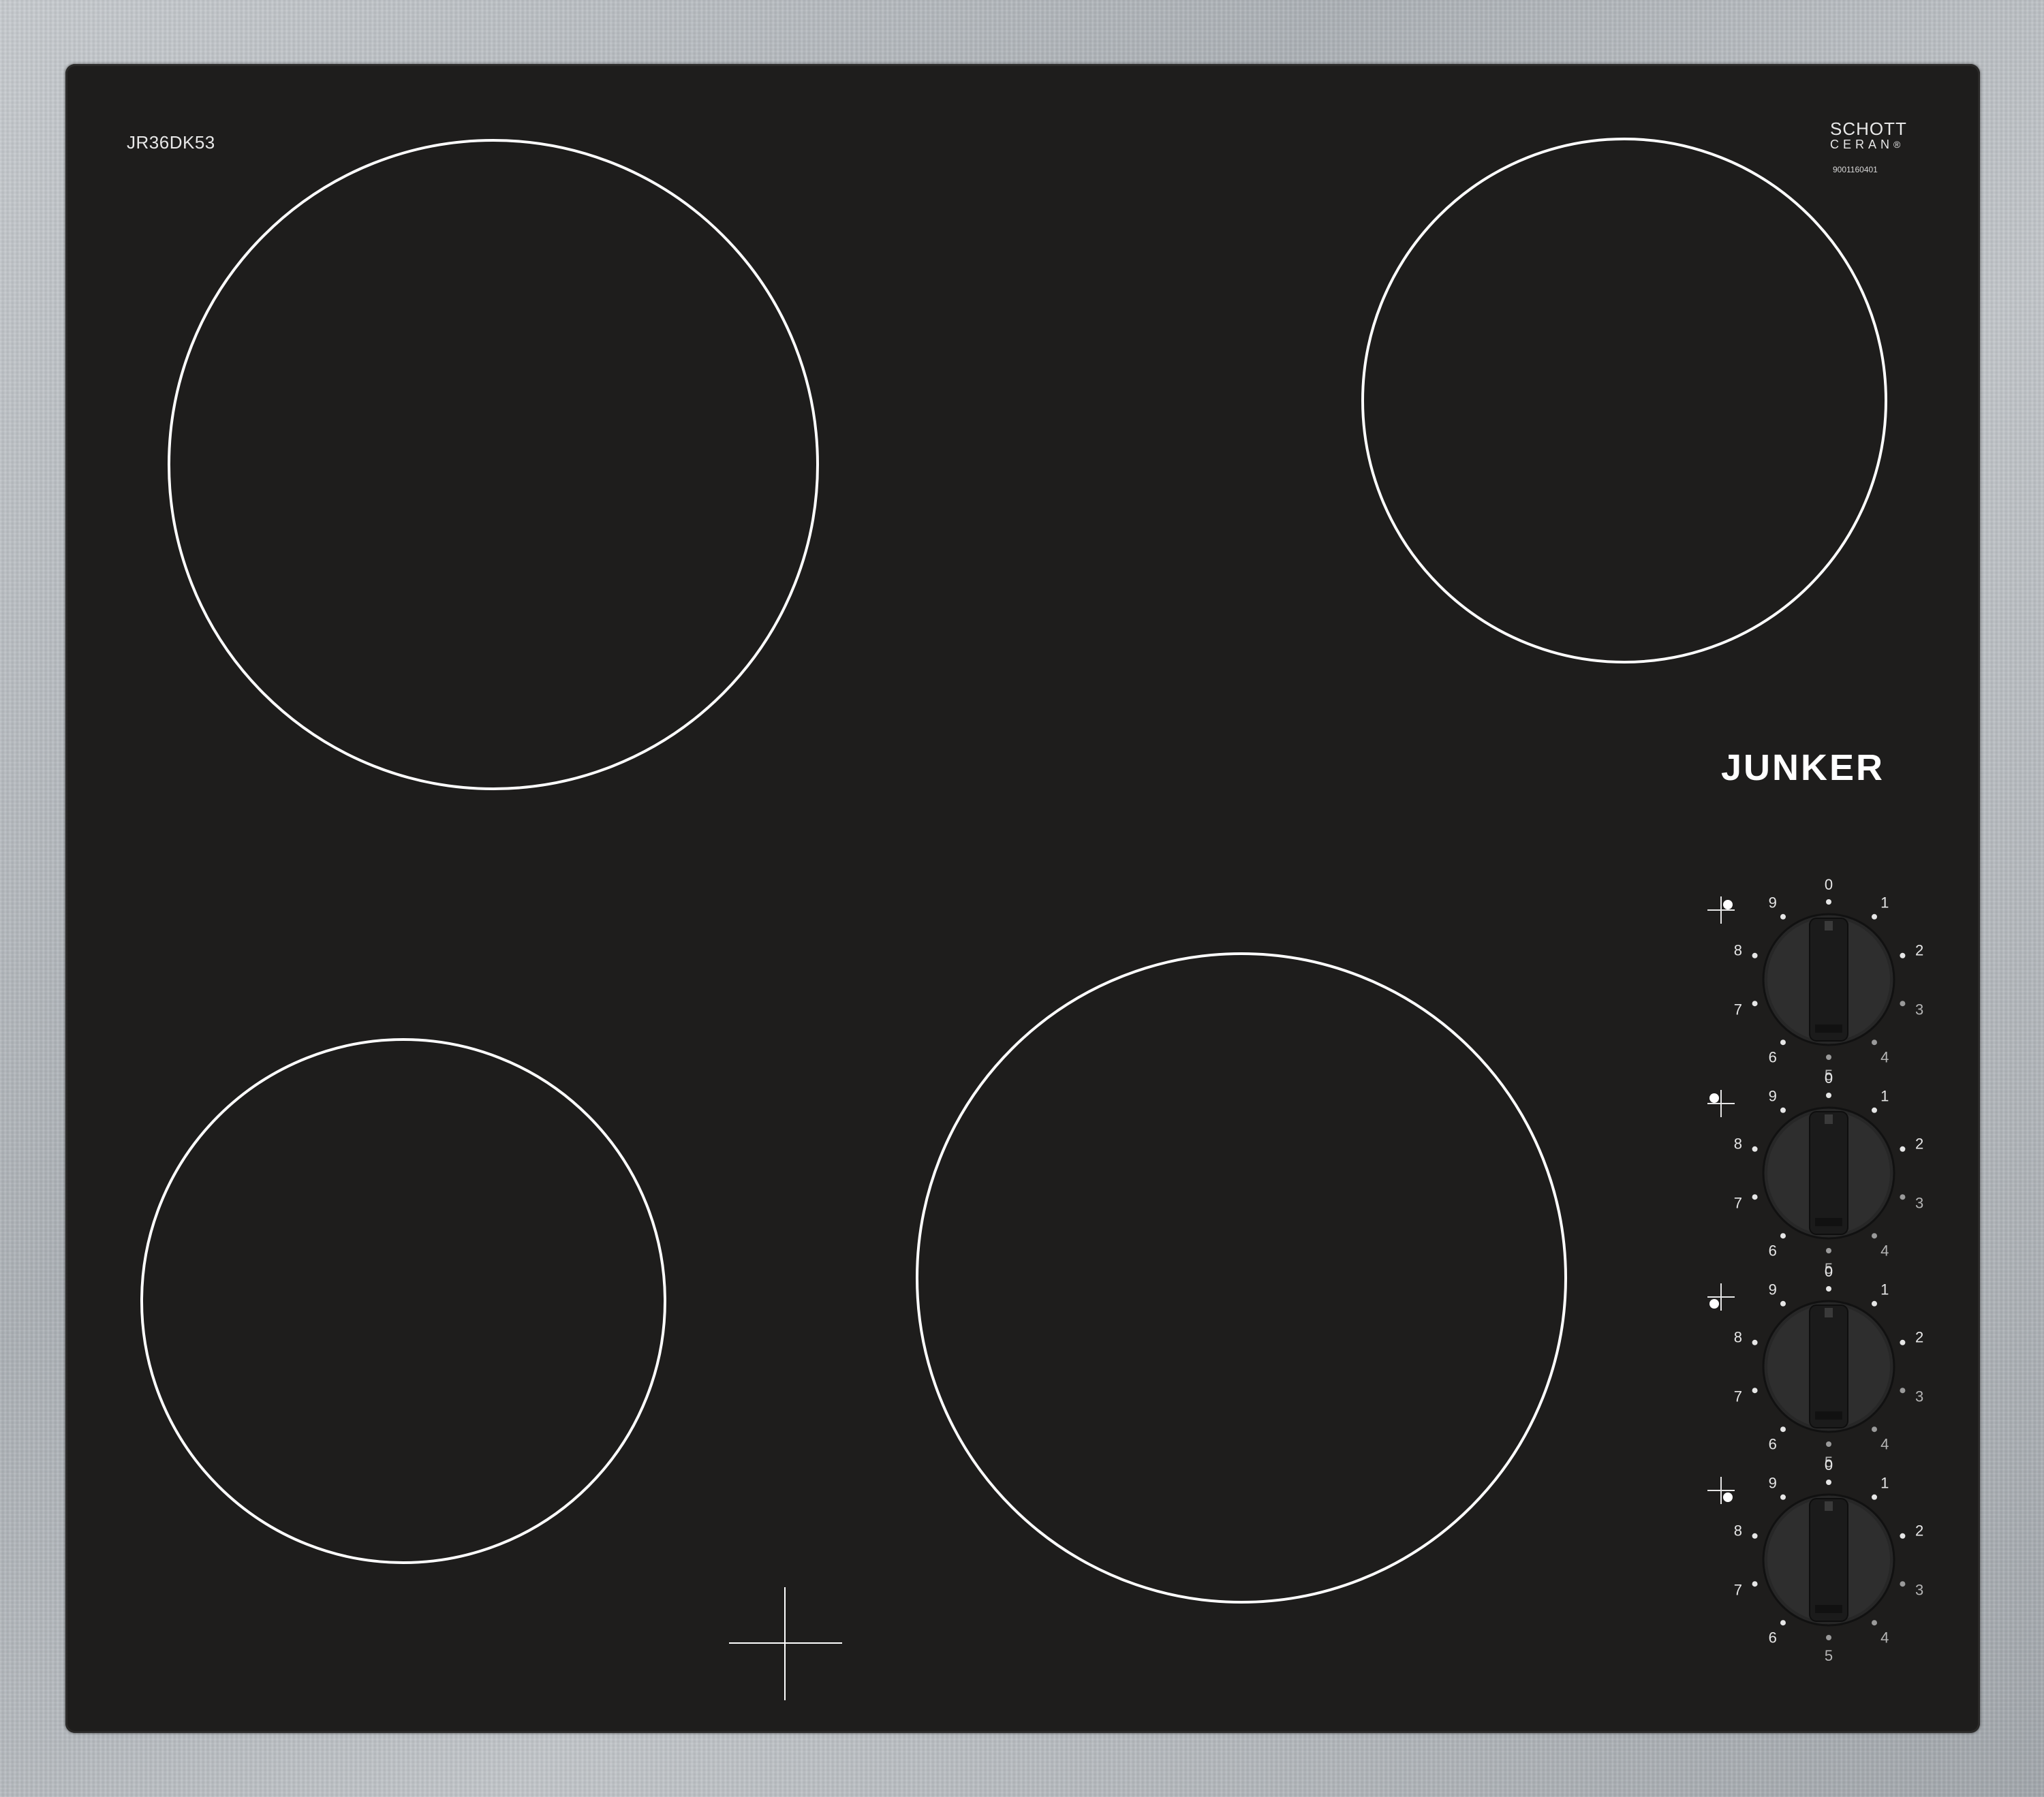 The width and height of the screenshot is (2044, 1797). I want to click on cooking-zone-front-right, so click(1242, 1278).